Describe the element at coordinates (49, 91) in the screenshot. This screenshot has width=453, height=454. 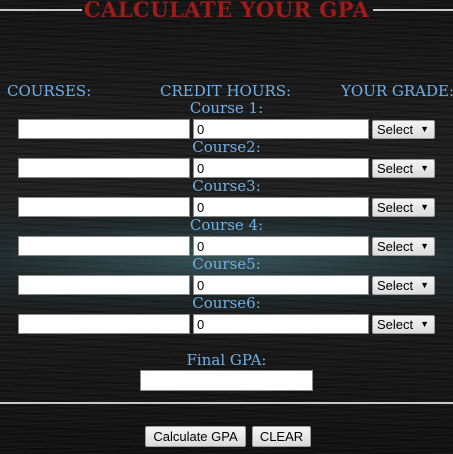
I see `header-courses: COURSES:` at that location.